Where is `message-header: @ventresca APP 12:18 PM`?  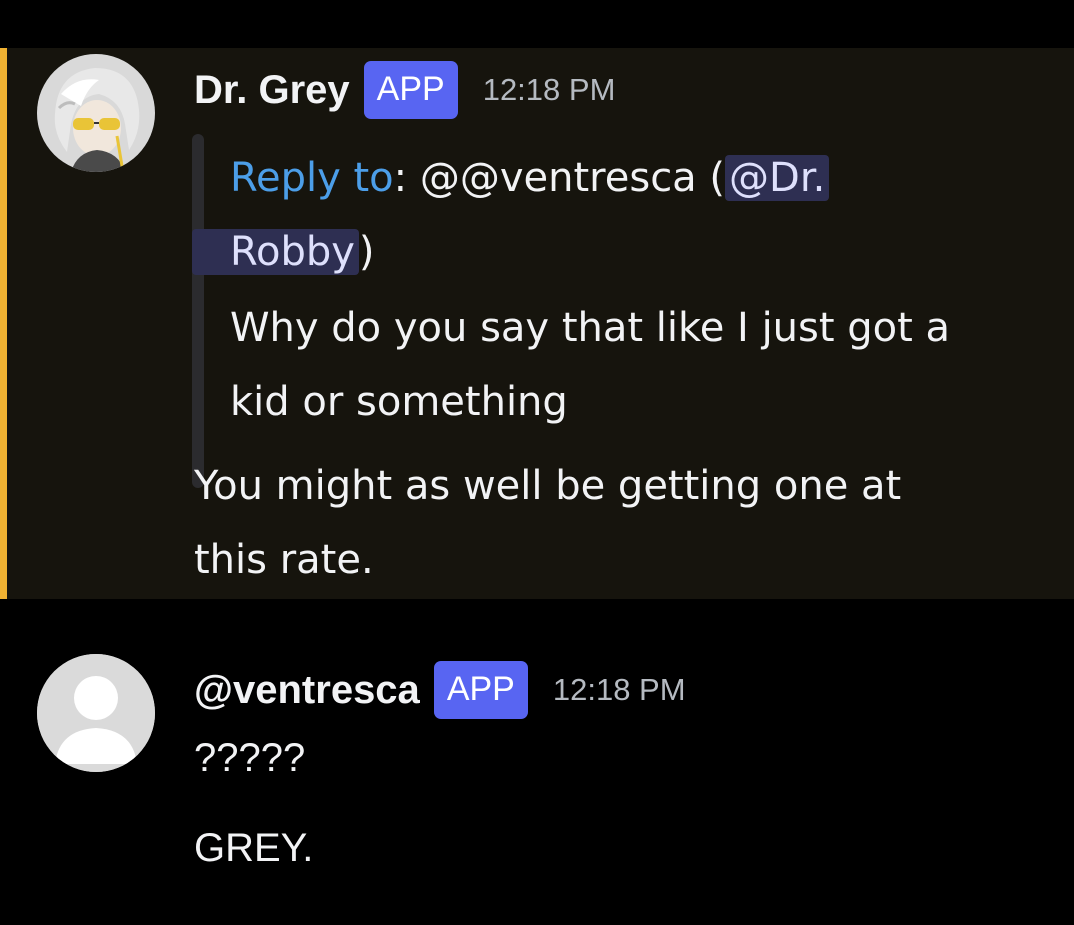 message-header: @ventresca APP 12:18 PM is located at coordinates (440, 690).